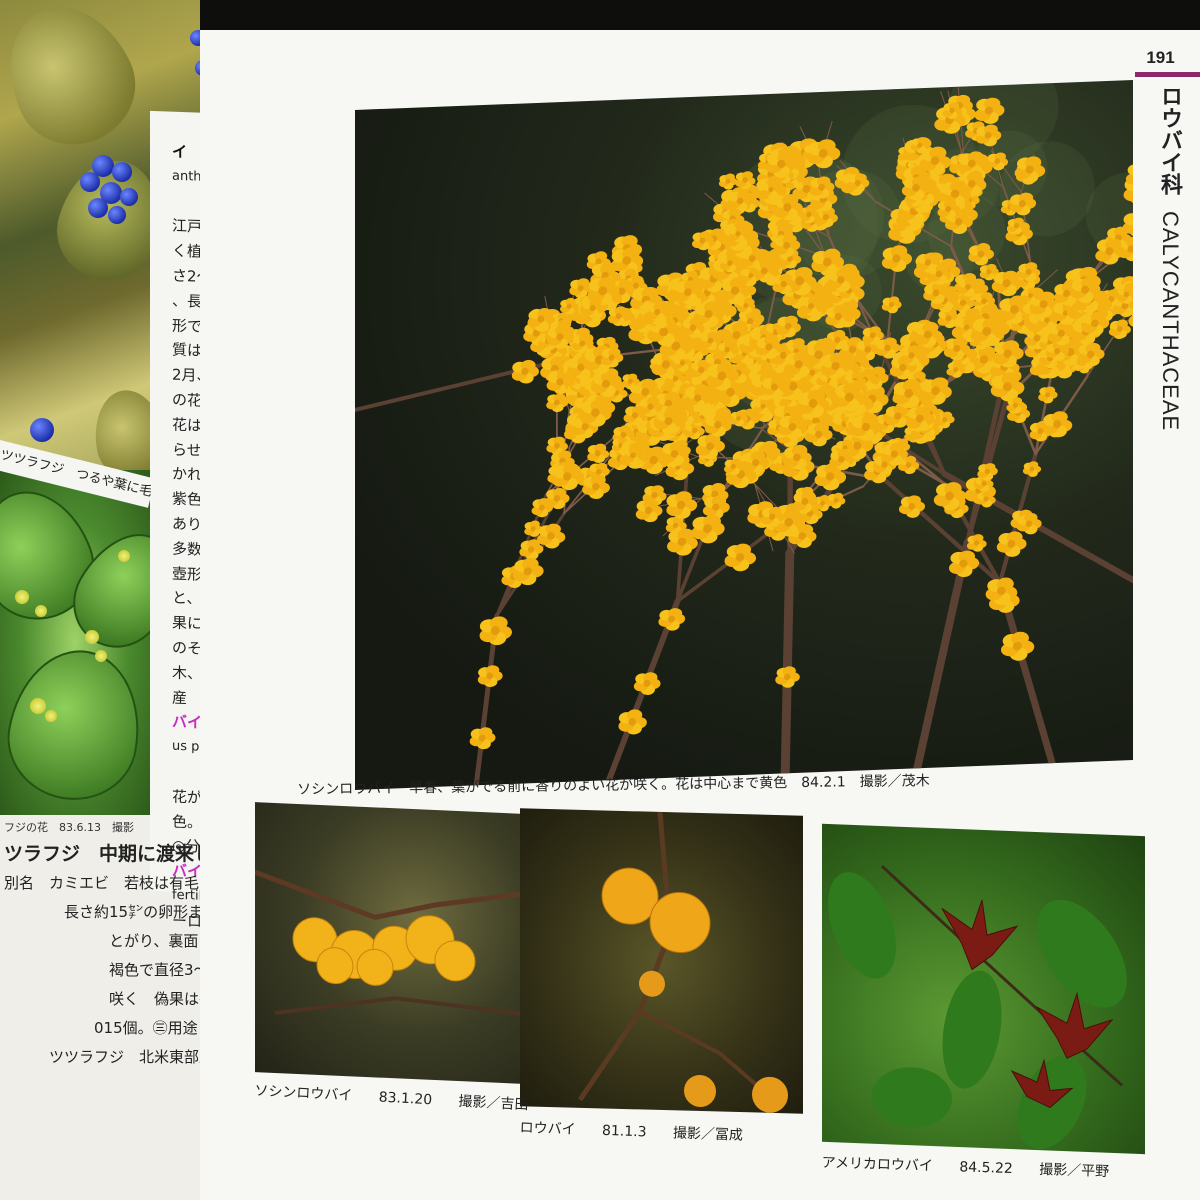 The image size is (1200, 1200). Describe the element at coordinates (69, 827) in the screenshot. I see `inset-caption-bottom: フジの花 83.6.13 撮影` at that location.